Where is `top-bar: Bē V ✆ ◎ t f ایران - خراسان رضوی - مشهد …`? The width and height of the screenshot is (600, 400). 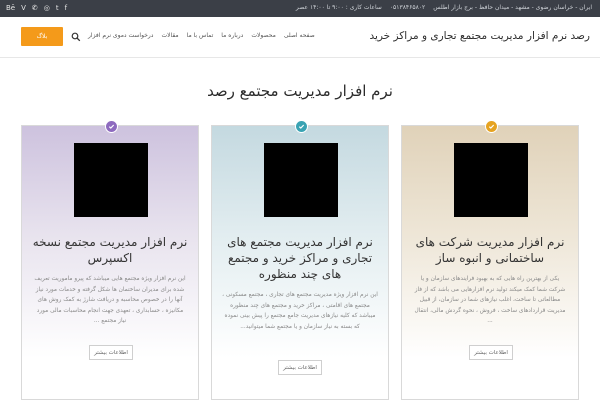 top-bar: Bē V ✆ ◎ t f ایران - خراسان رضوی - مشهد … is located at coordinates (300, 8).